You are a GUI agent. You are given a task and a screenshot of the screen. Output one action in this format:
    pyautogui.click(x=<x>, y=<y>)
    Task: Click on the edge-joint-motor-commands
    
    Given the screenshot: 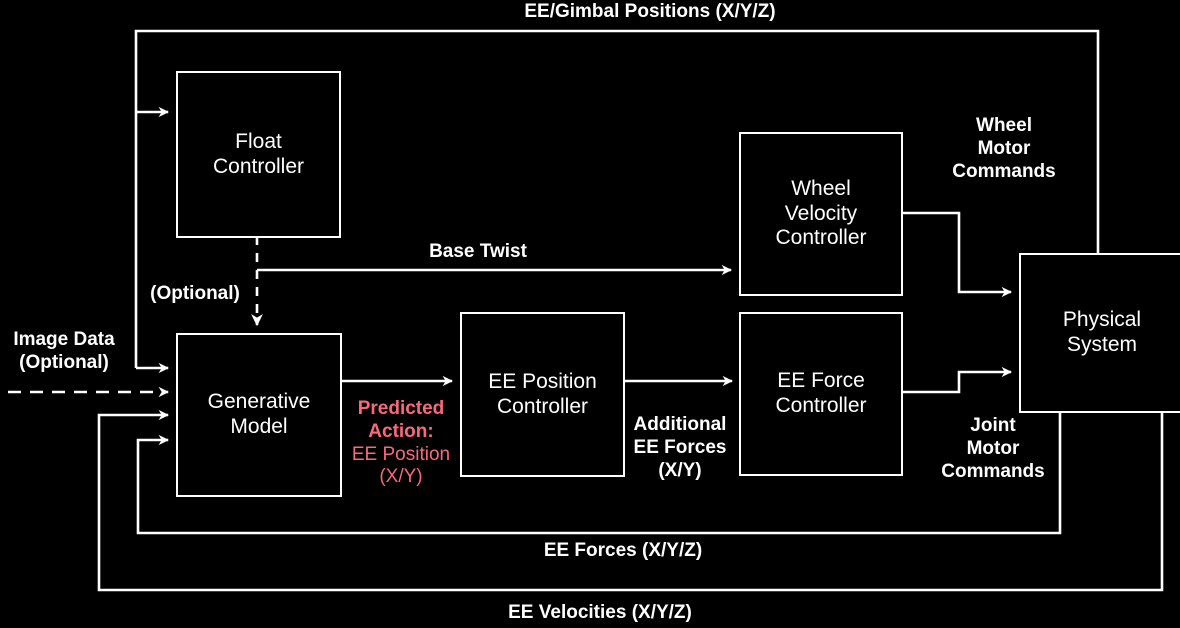 What is the action you would take?
    pyautogui.click(x=956, y=380)
    